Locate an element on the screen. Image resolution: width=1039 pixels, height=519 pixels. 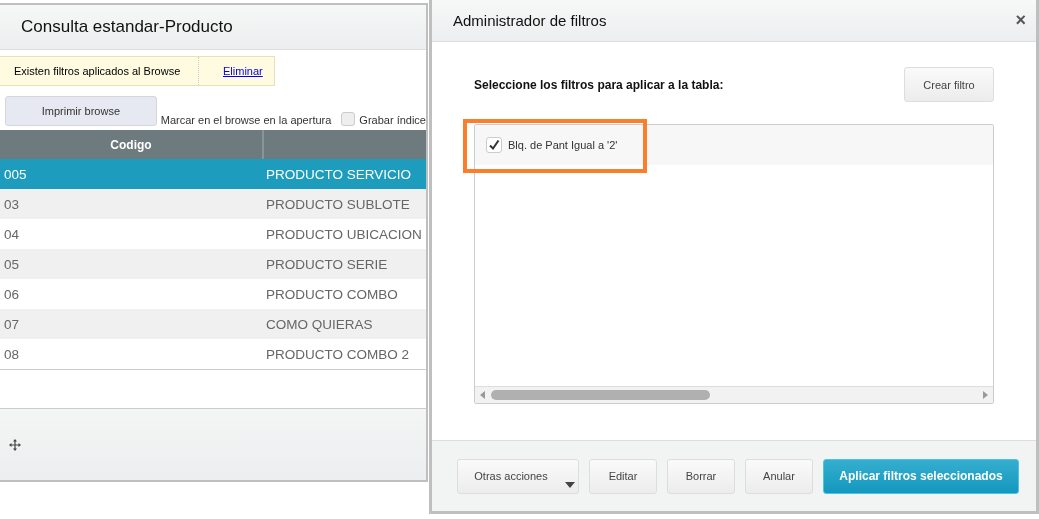
option-label: Grabar índice is located at coordinates (392, 120).